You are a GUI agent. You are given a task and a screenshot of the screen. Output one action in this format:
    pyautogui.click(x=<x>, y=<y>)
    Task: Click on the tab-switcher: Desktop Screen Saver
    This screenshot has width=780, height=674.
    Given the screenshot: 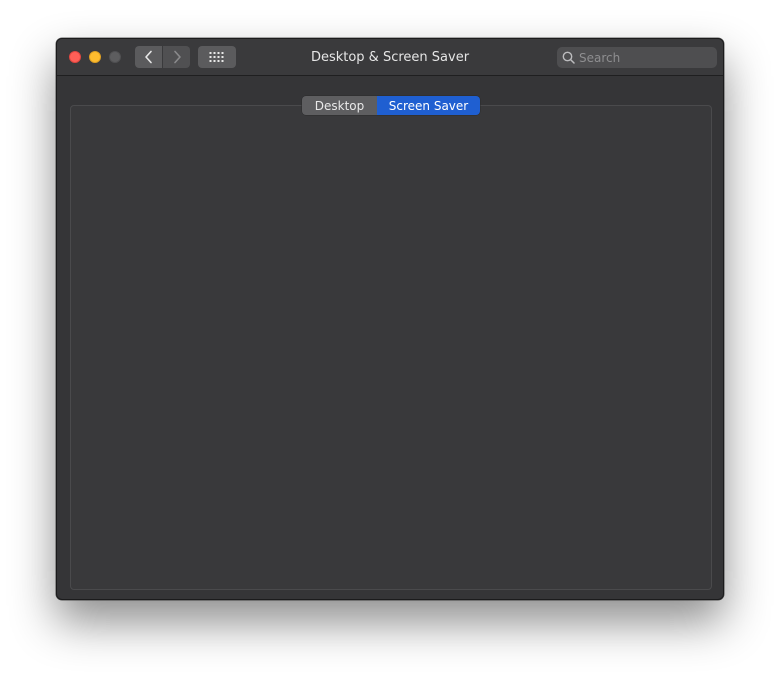 What is the action you would take?
    pyautogui.click(x=391, y=105)
    